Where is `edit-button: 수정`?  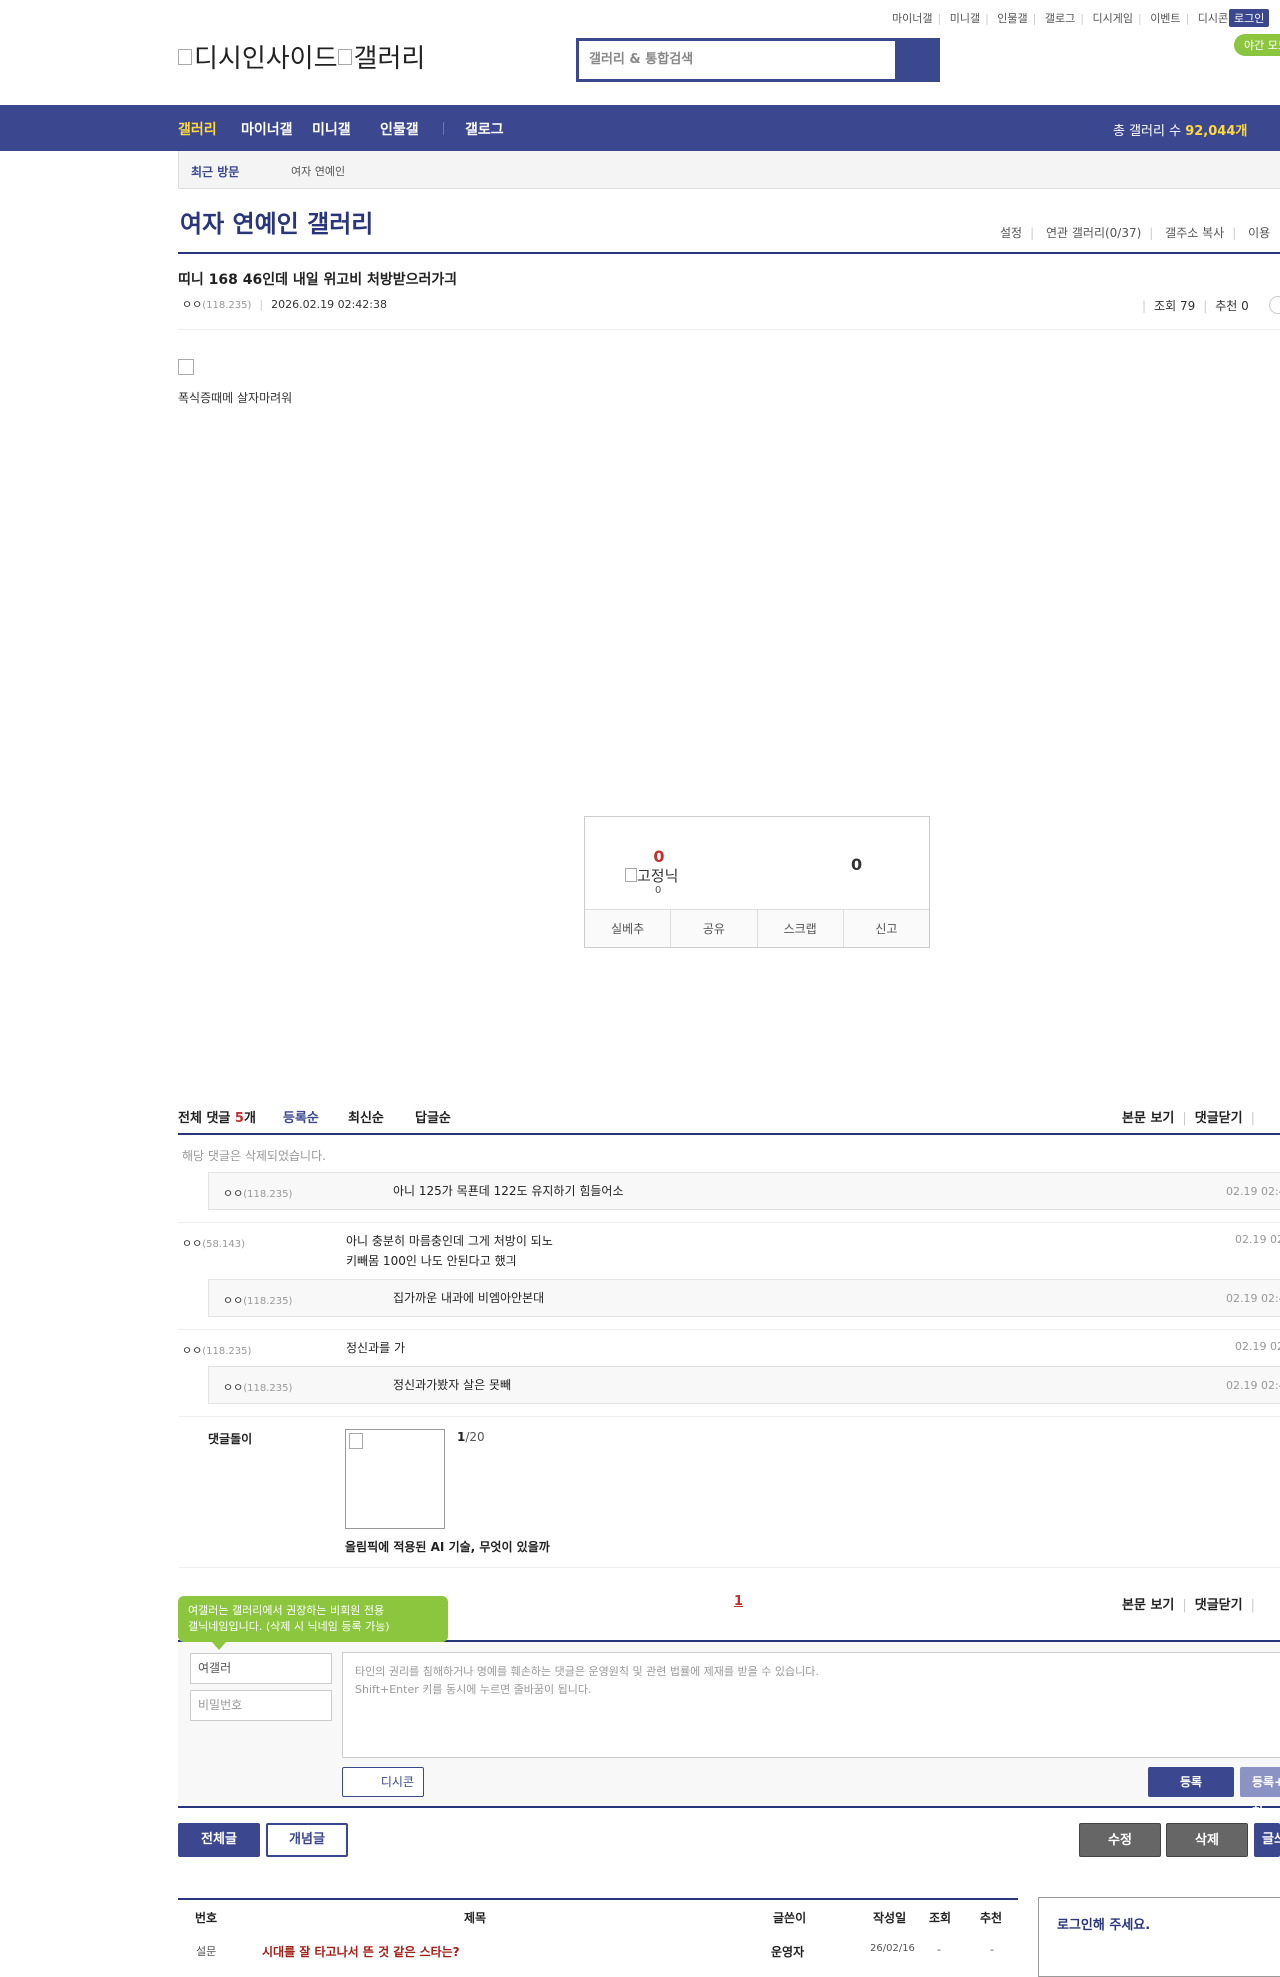
edit-button: 수정 is located at coordinates (1120, 1840).